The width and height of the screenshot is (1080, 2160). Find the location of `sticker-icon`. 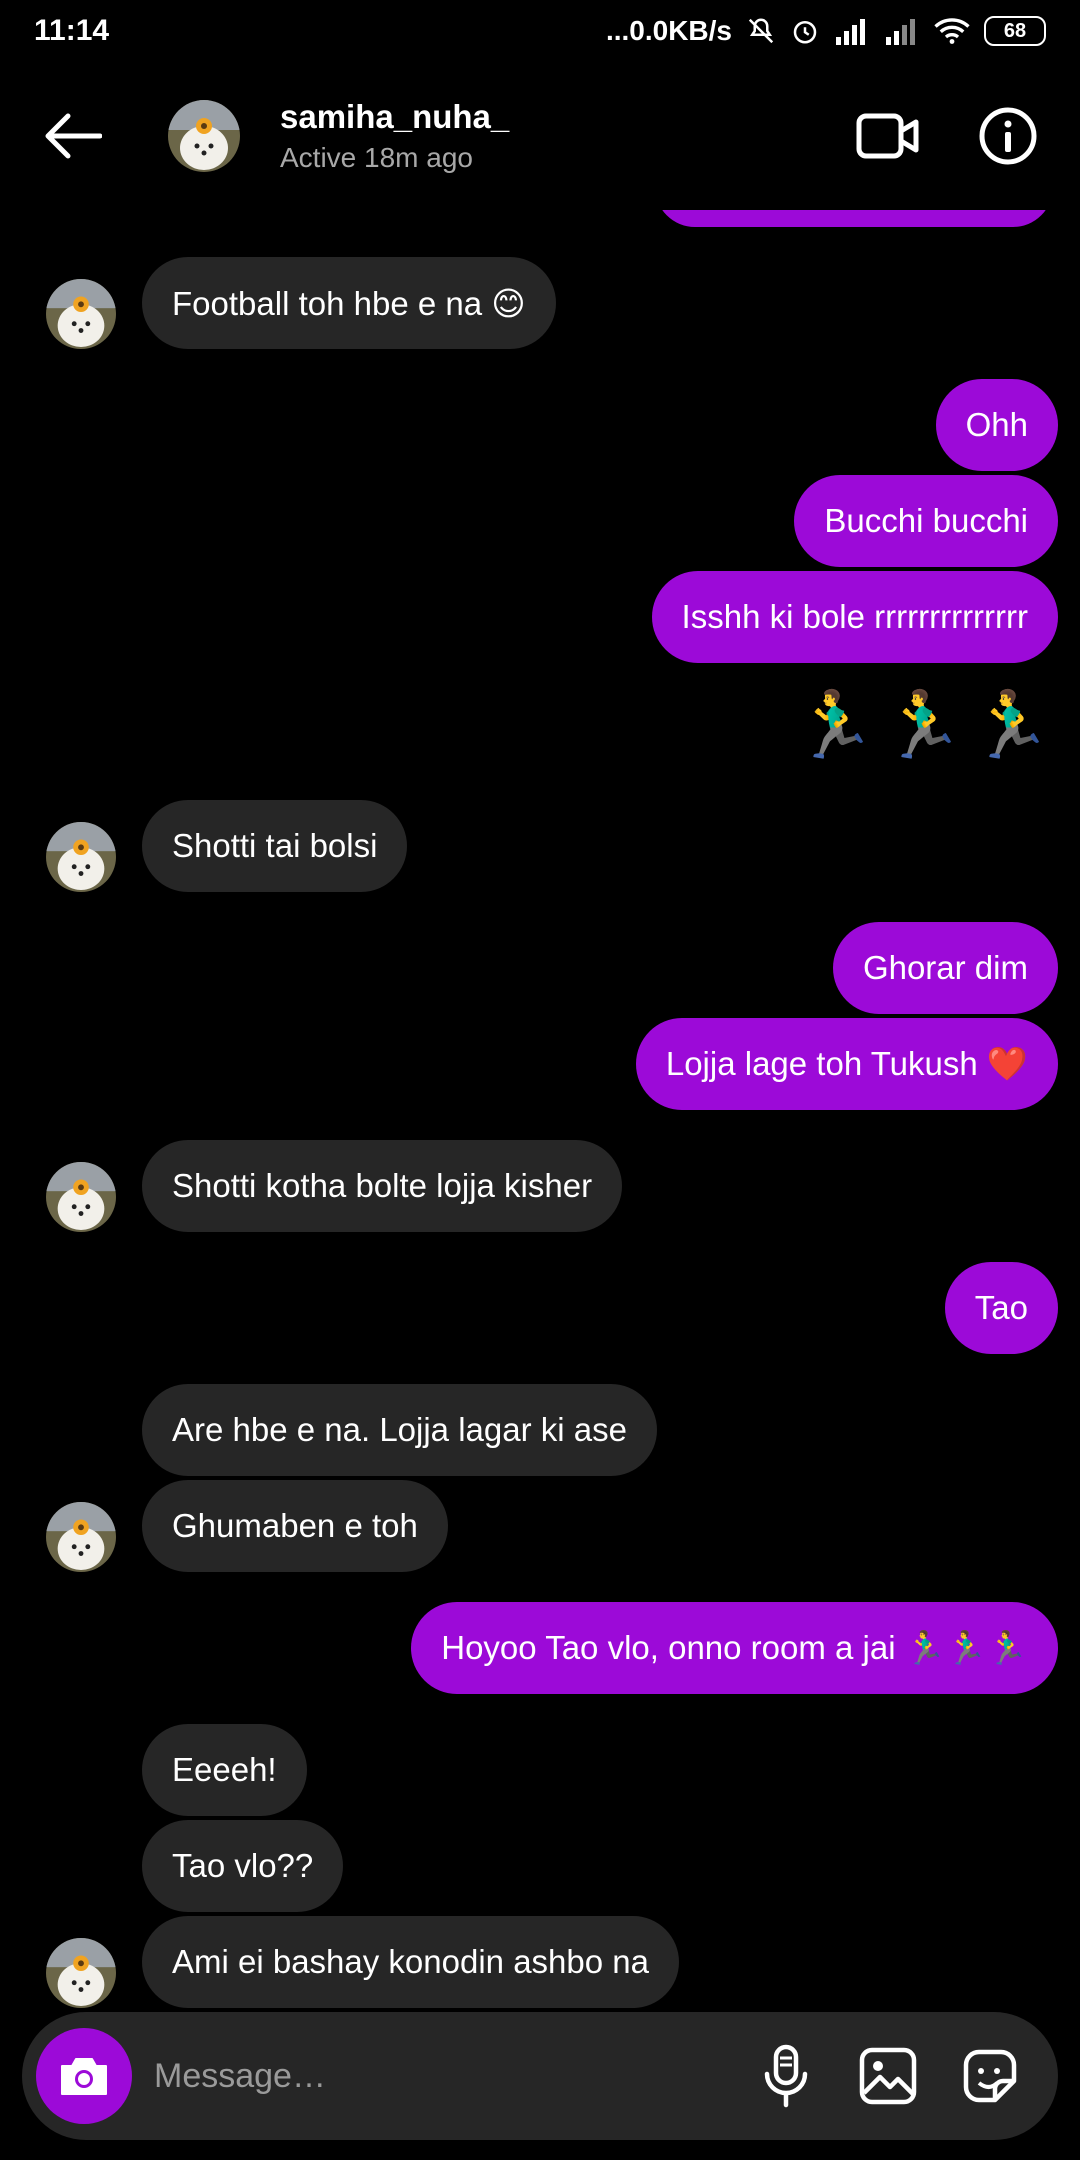

sticker-icon is located at coordinates (990, 2076).